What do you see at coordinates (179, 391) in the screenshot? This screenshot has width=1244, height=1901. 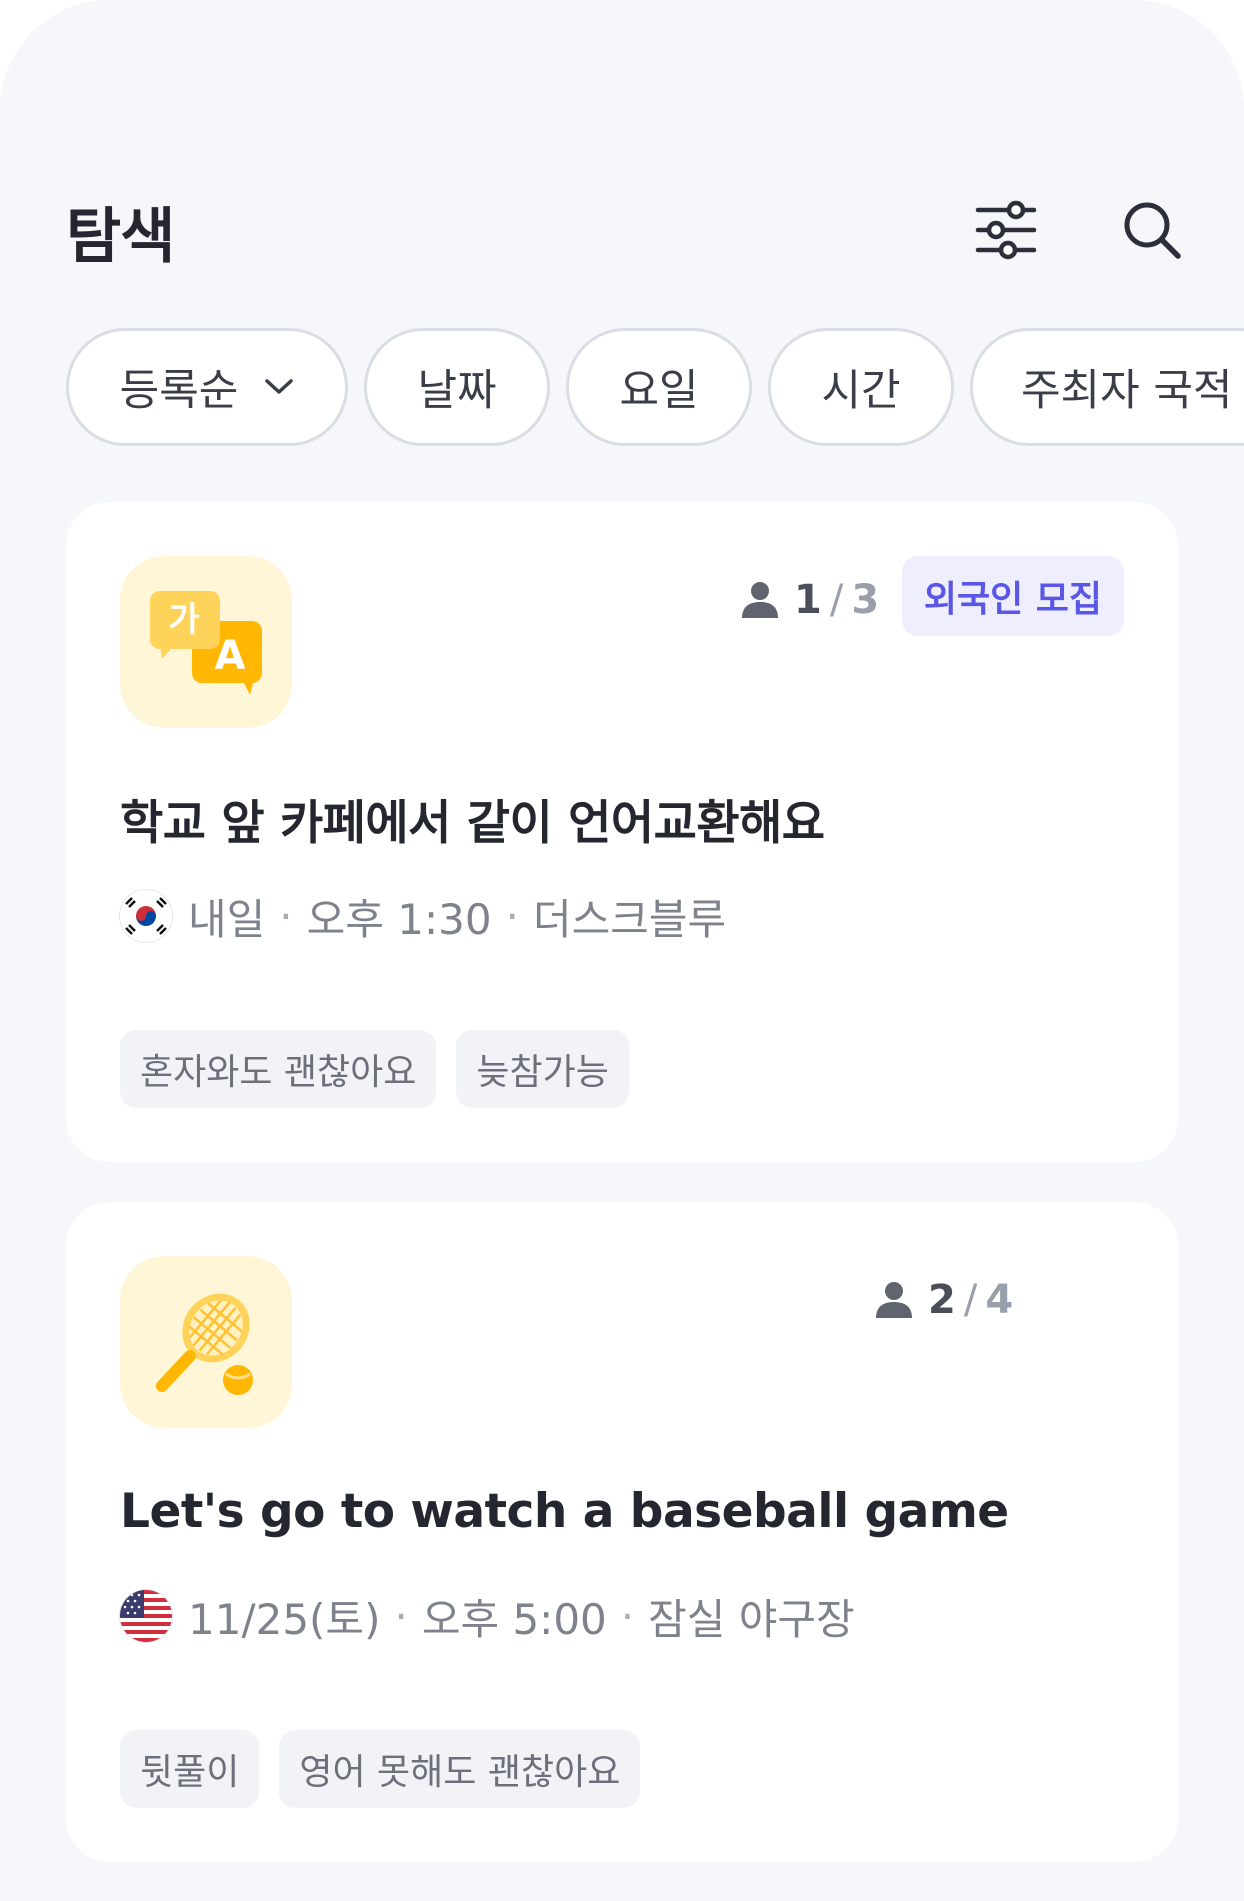 I see `sort-chip-label: 등록순` at bounding box center [179, 391].